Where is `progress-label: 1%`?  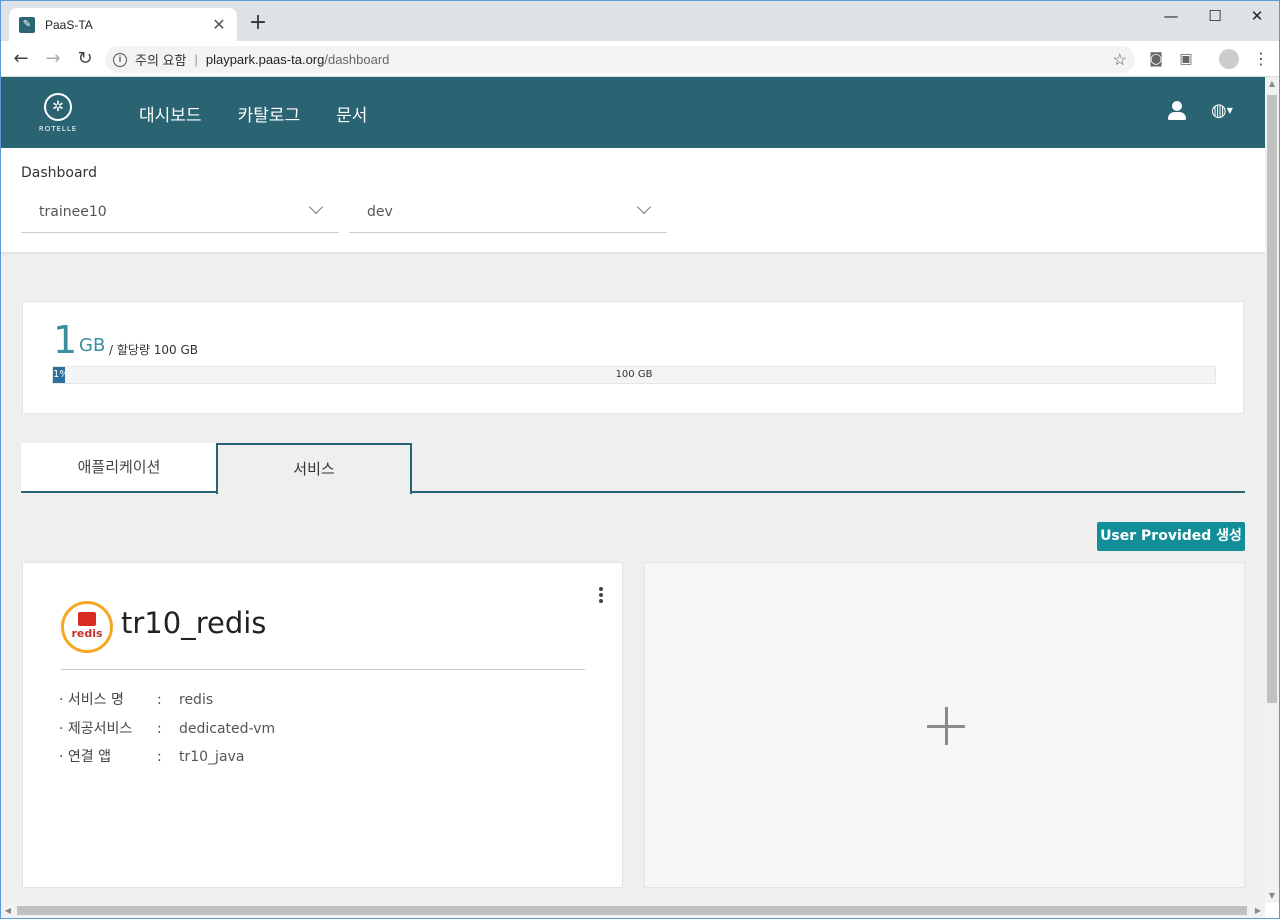 progress-label: 1% is located at coordinates (59, 374).